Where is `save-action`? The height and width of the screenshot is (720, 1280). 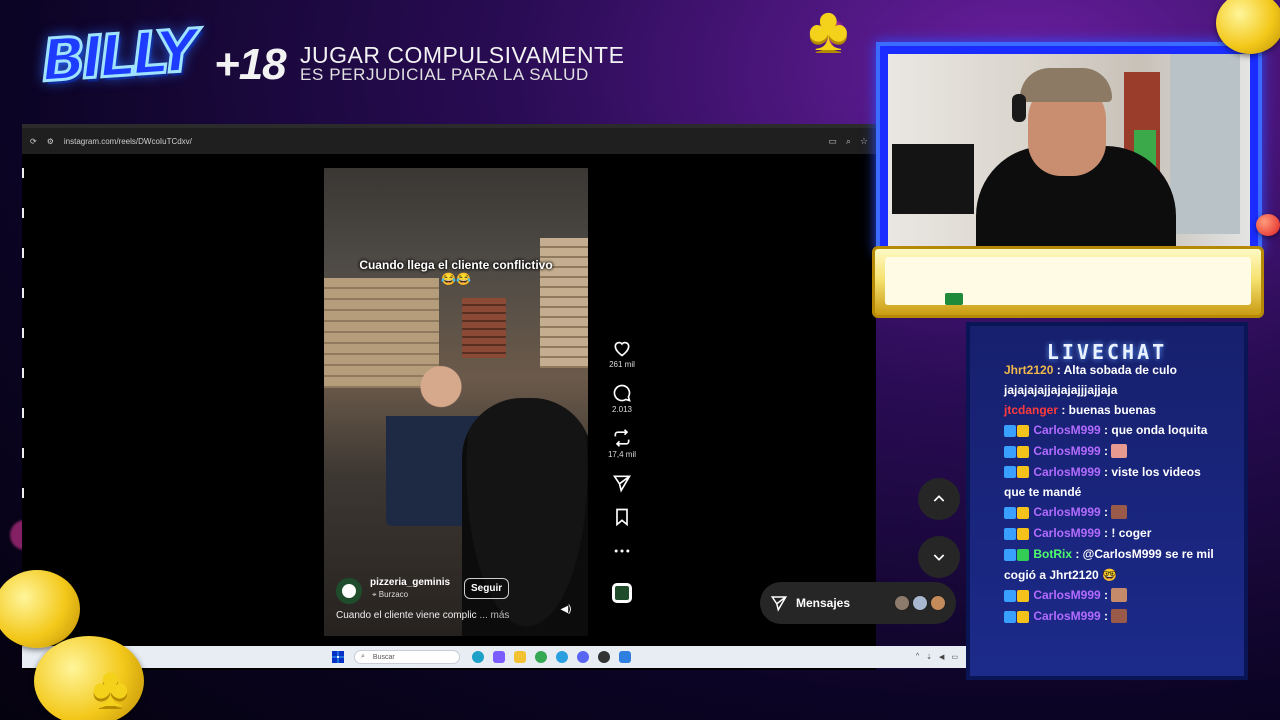
save-action is located at coordinates (622, 517).